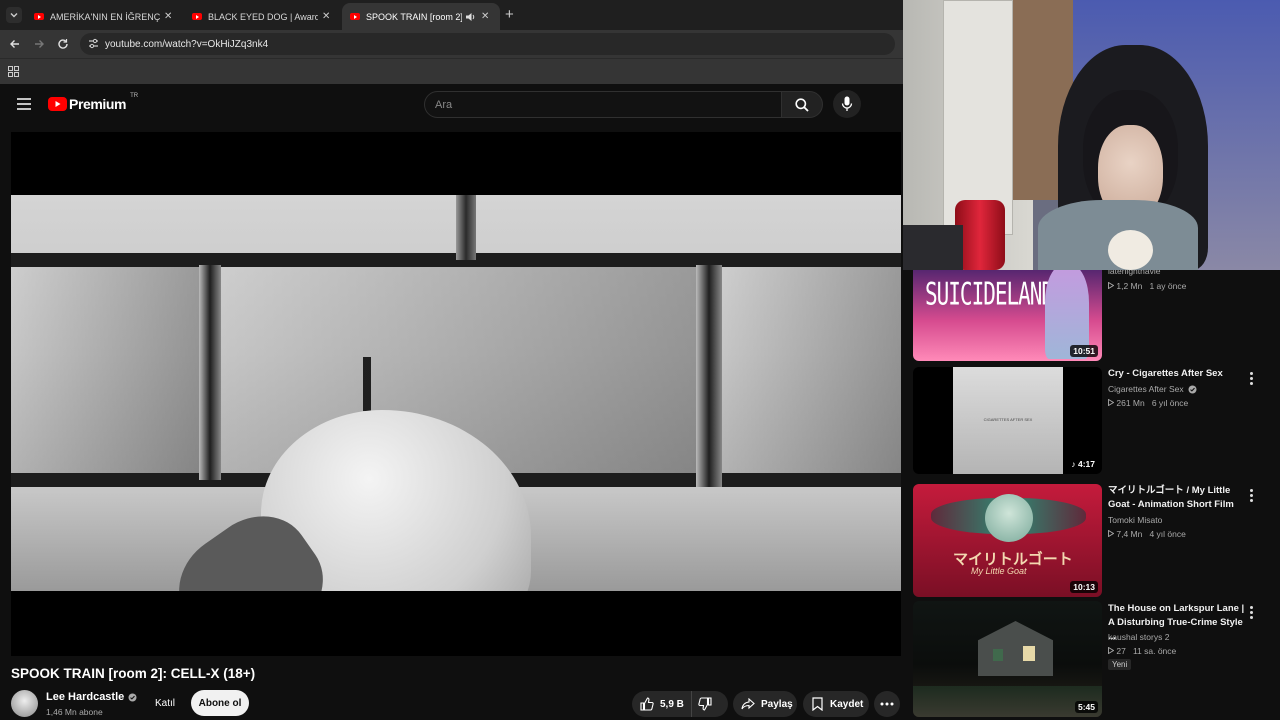  I want to click on tab-list-button, so click(14, 15).